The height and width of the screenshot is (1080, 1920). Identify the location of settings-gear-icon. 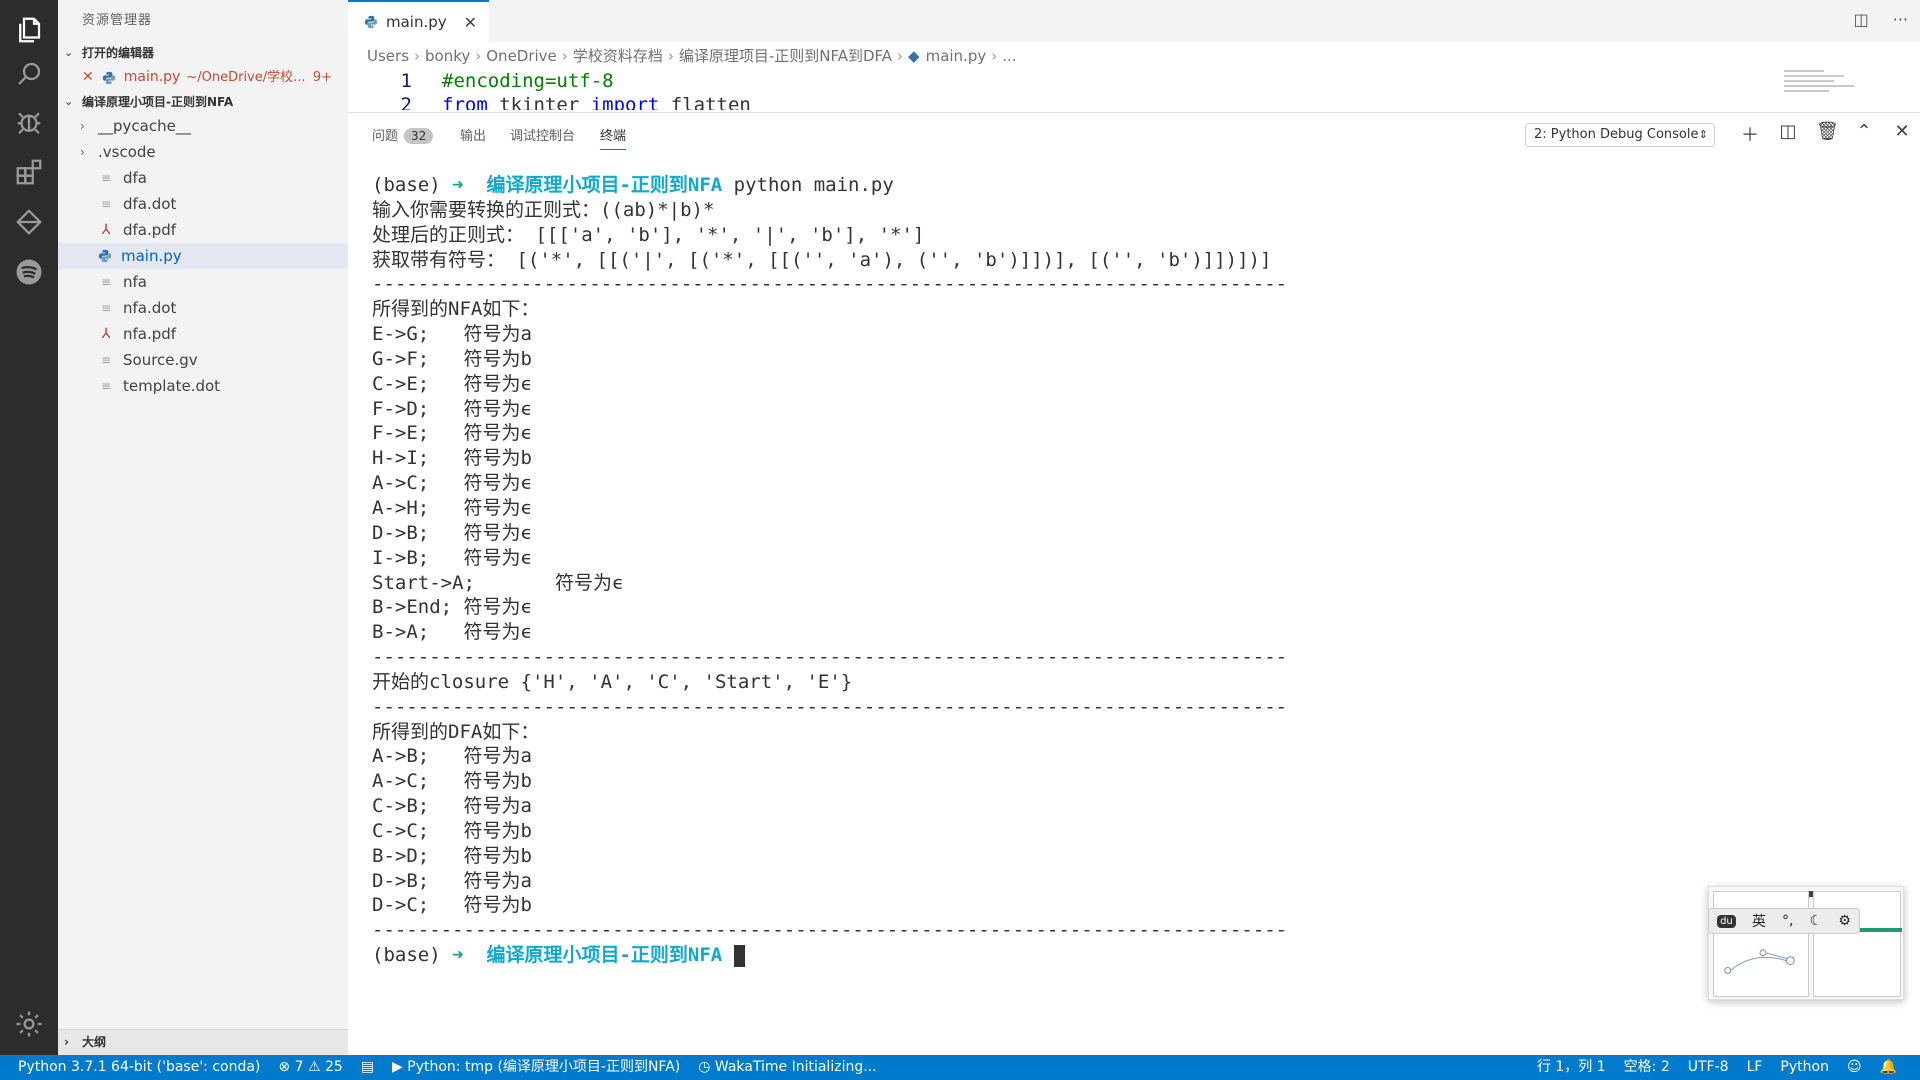
(29, 1024).